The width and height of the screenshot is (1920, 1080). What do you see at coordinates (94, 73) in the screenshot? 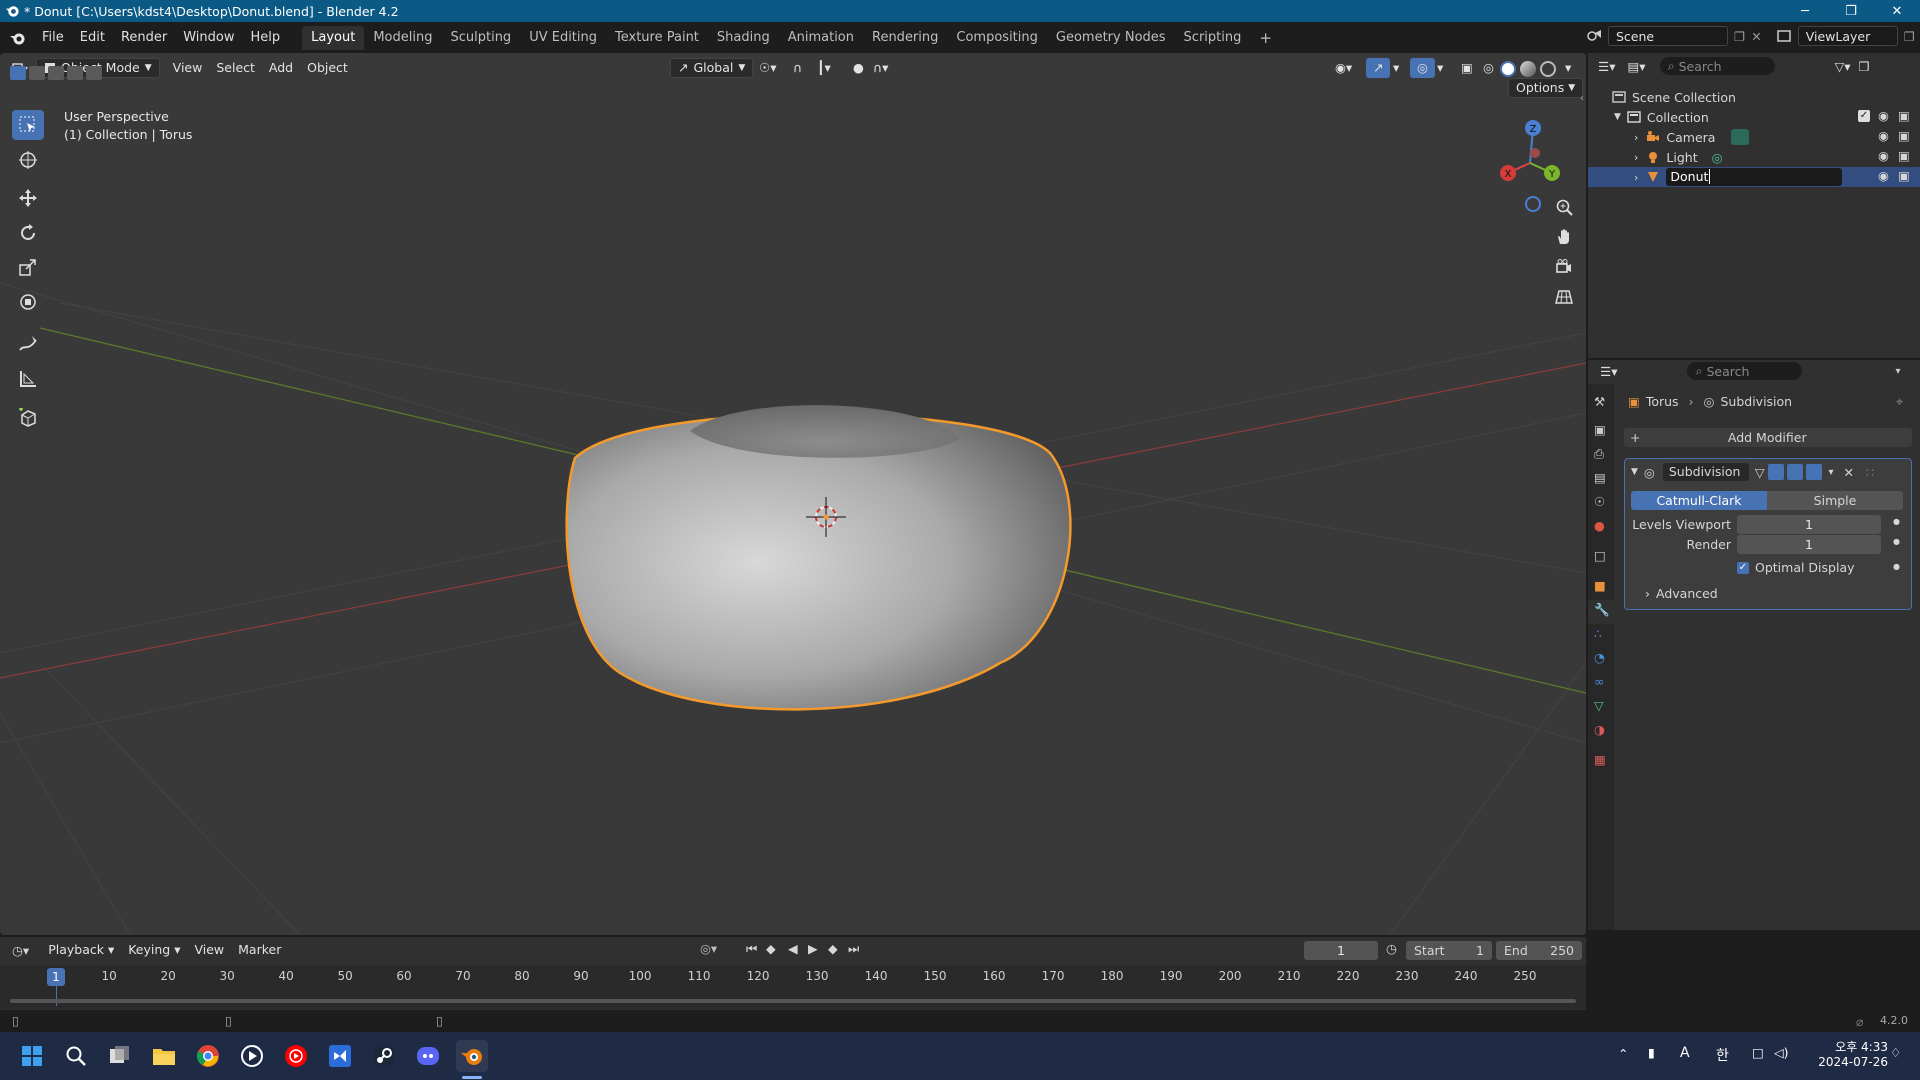
I see `select-intersect-icon` at bounding box center [94, 73].